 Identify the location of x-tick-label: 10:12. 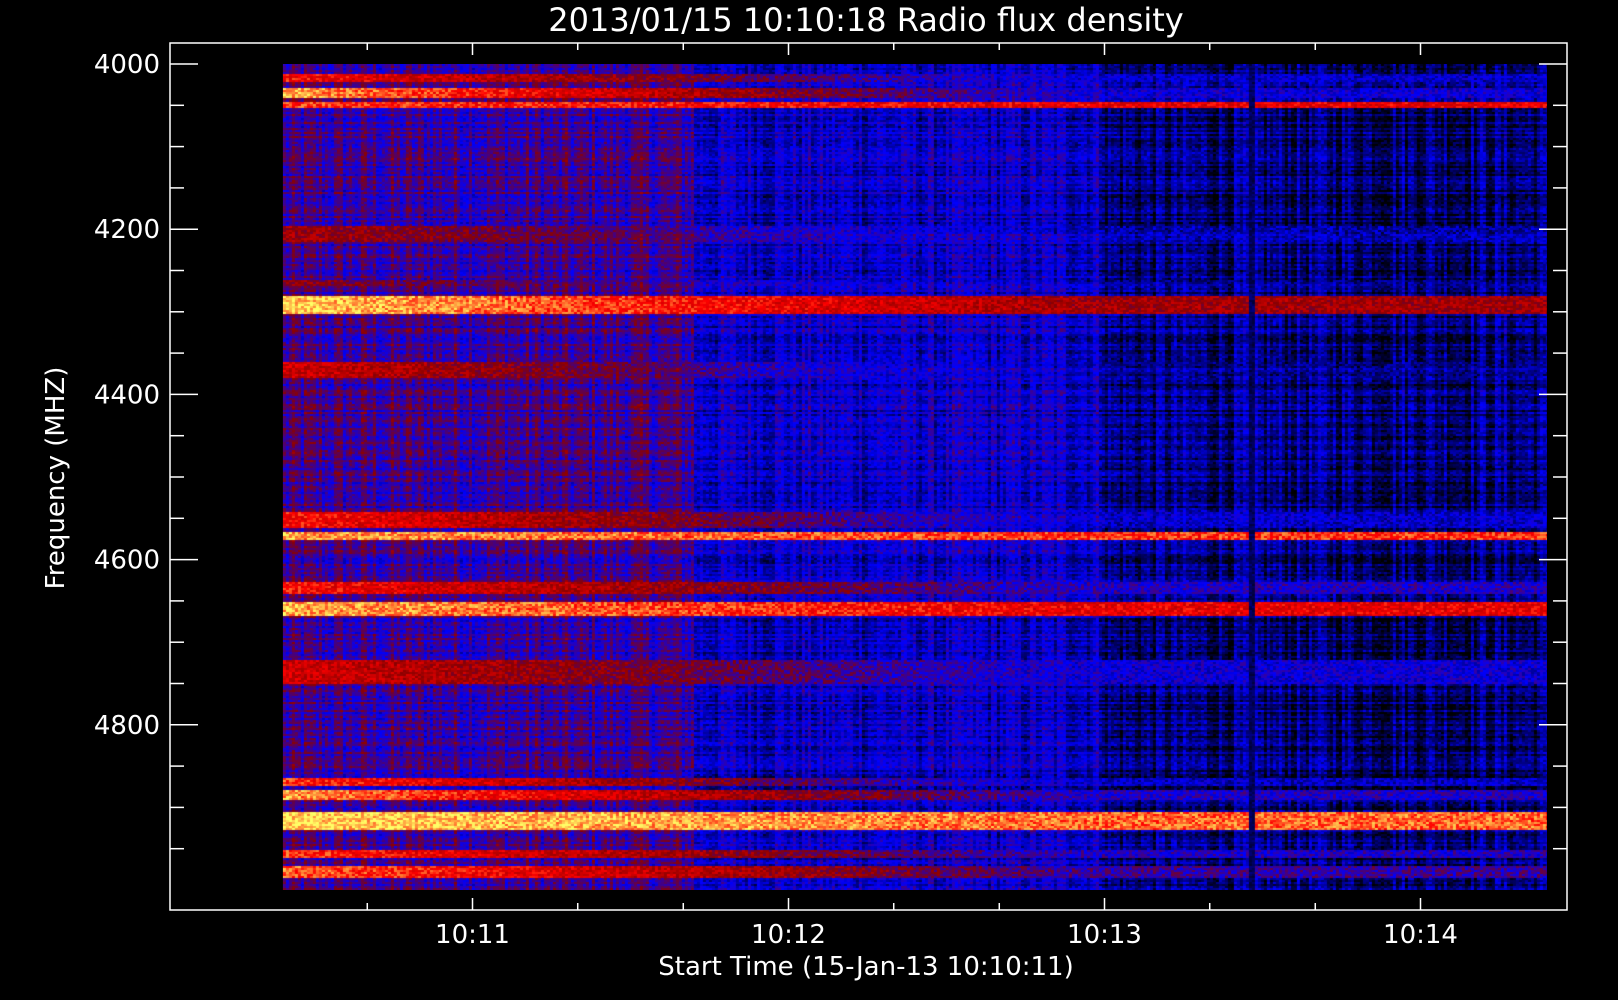
(788, 935).